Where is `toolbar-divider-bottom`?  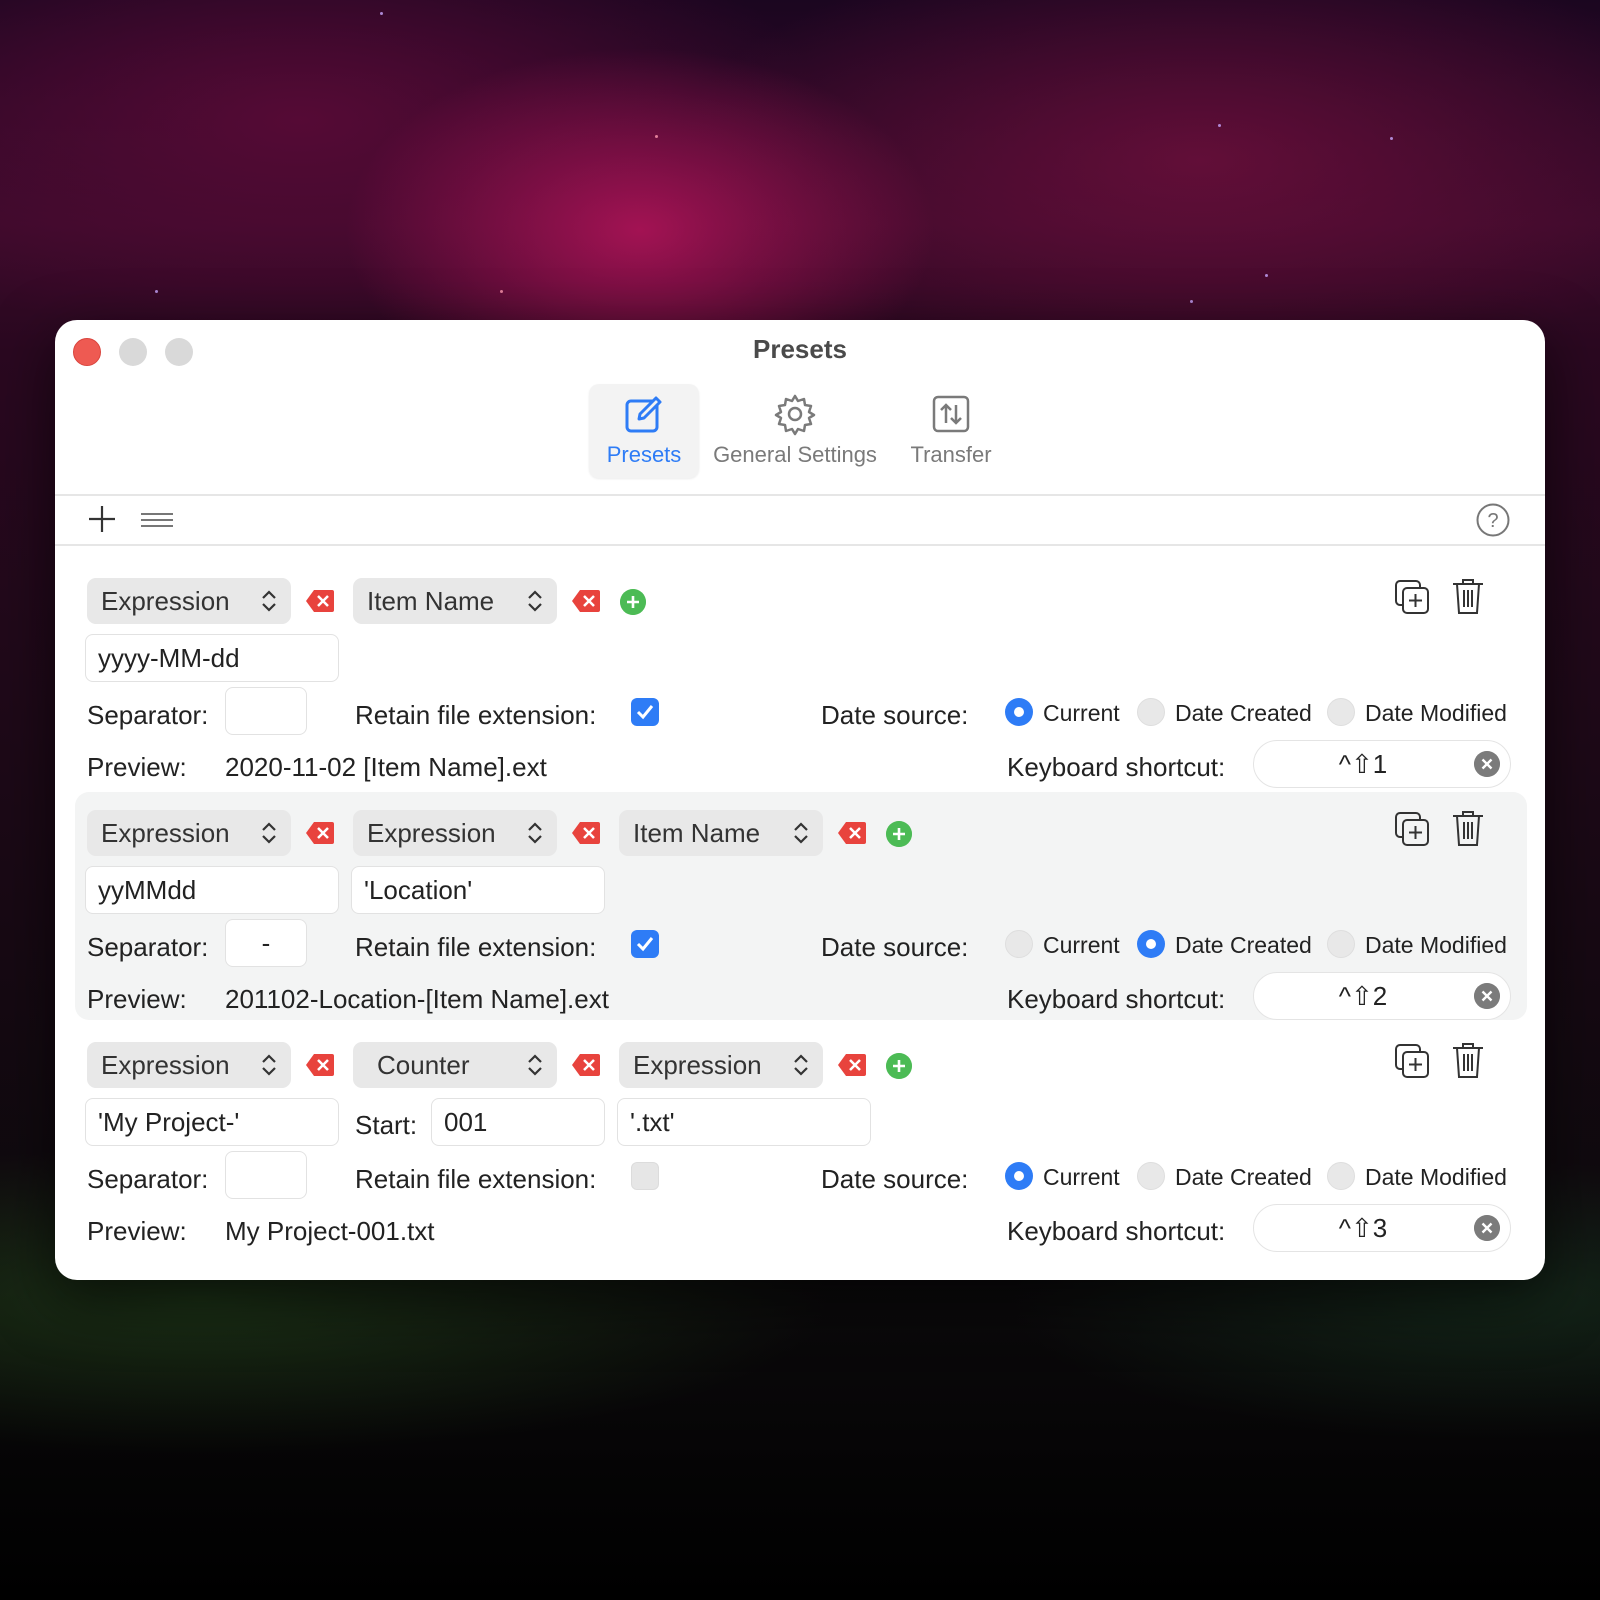 toolbar-divider-bottom is located at coordinates (800, 545).